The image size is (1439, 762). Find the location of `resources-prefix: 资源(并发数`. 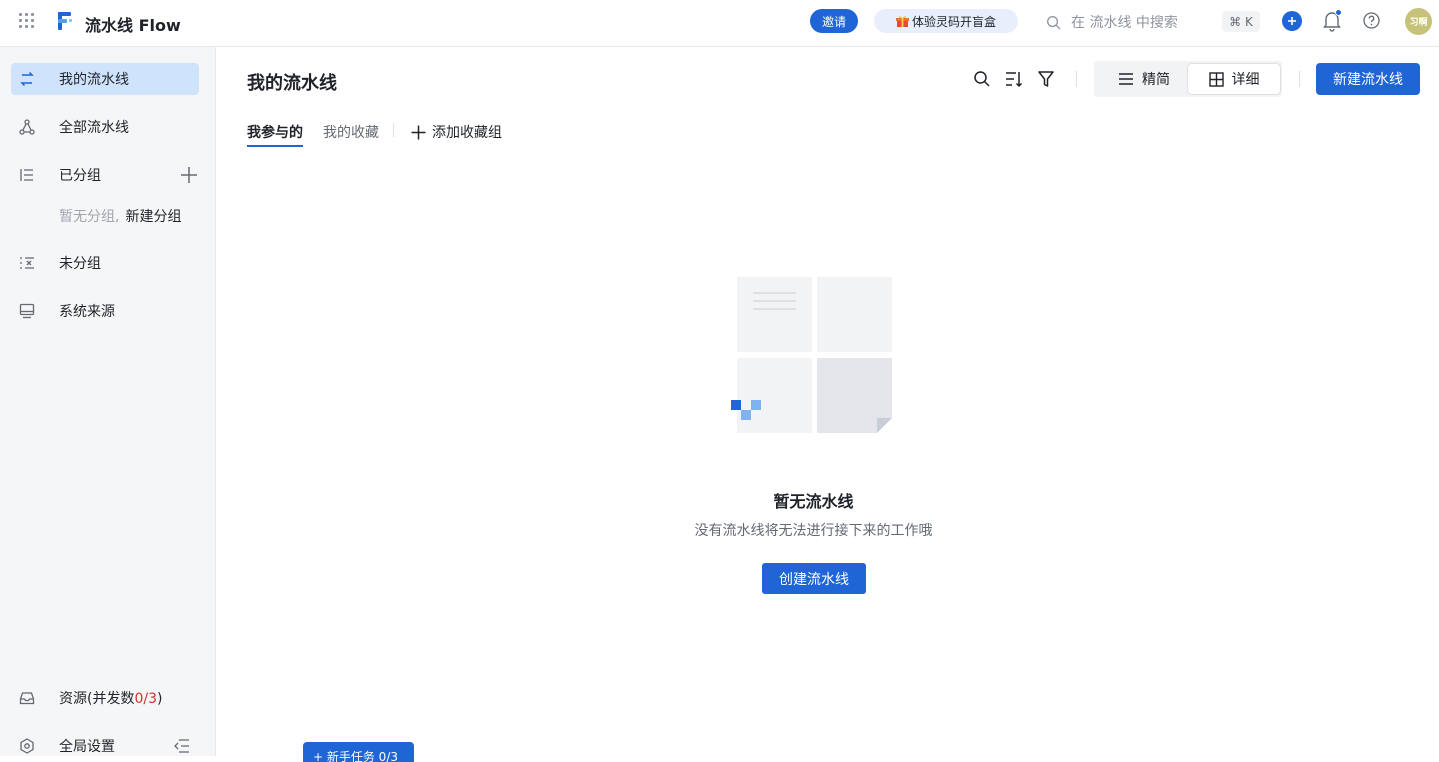

resources-prefix: 资源(并发数 is located at coordinates (97, 699).